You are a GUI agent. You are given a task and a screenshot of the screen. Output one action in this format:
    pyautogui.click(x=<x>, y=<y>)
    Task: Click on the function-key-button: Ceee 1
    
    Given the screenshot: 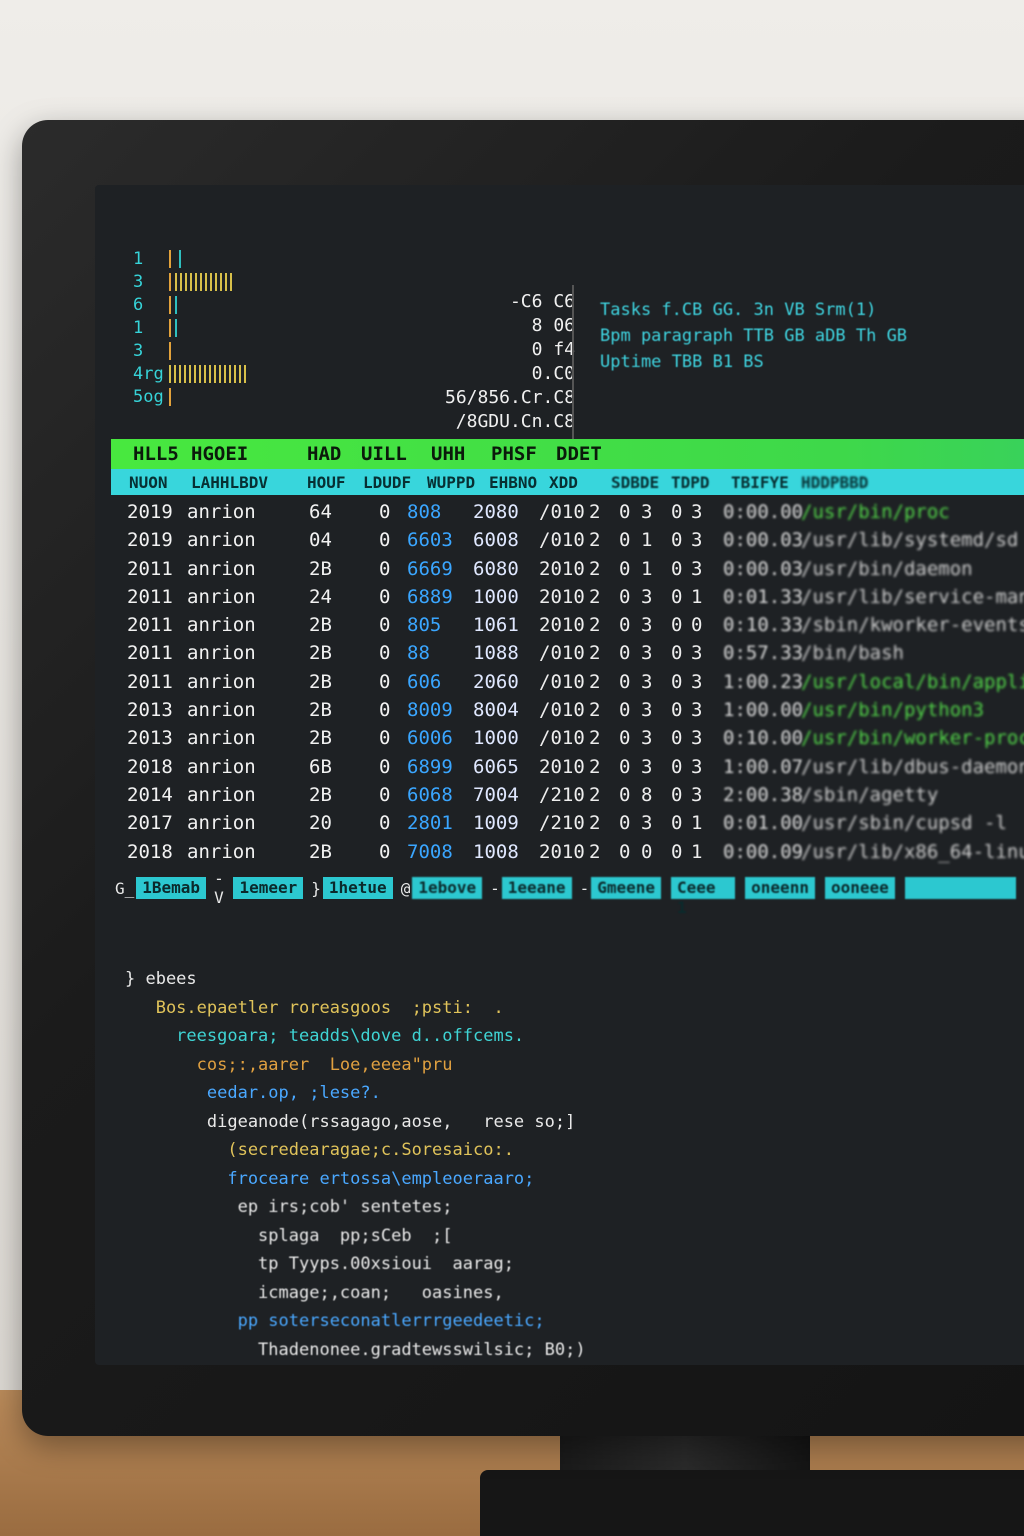 What is the action you would take?
    pyautogui.click(x=703, y=897)
    